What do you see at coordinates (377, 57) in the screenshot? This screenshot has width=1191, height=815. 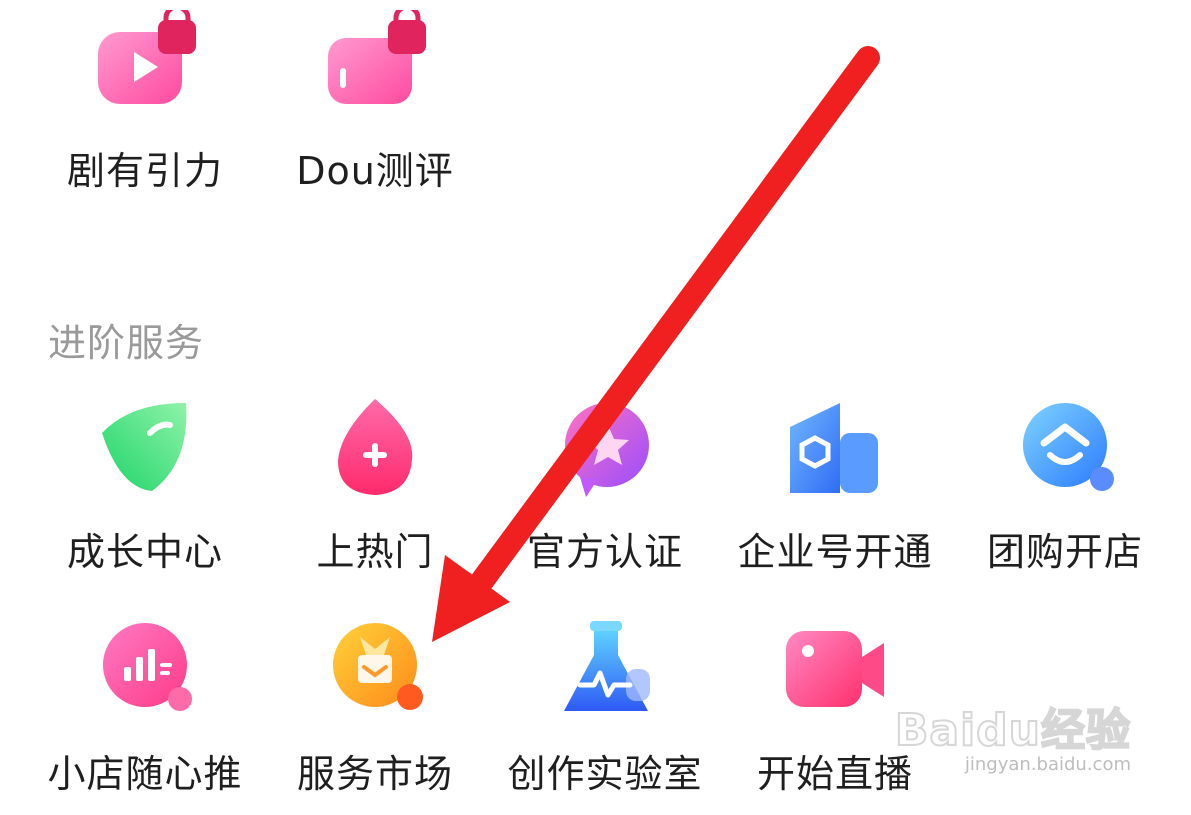 I see `box-lock-icon` at bounding box center [377, 57].